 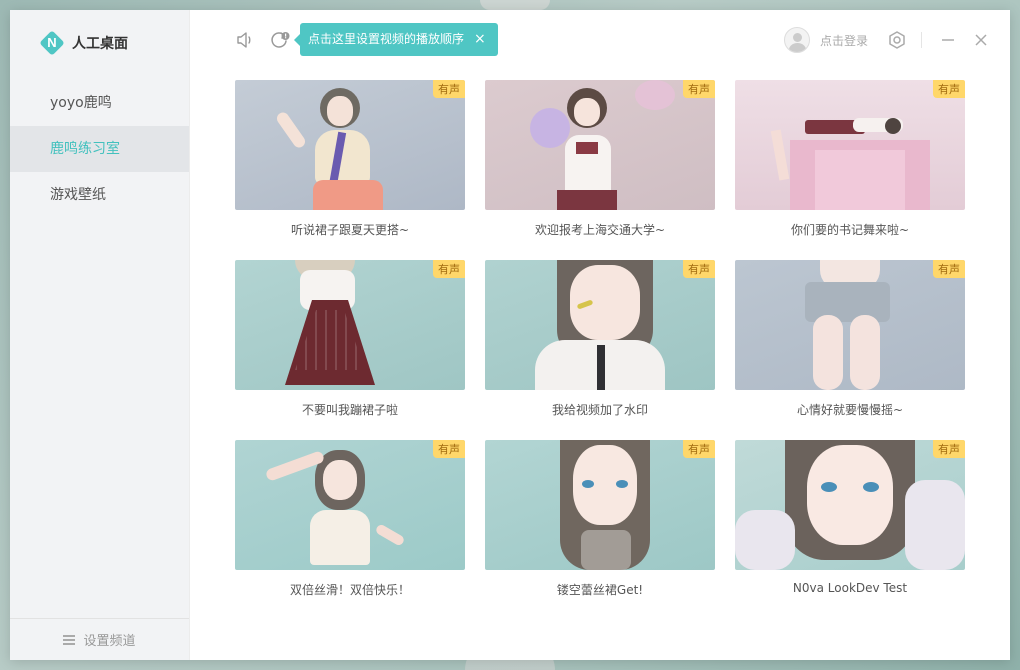 I want to click on video-title: 听说裙子跟夏天更搭~, so click(x=350, y=230).